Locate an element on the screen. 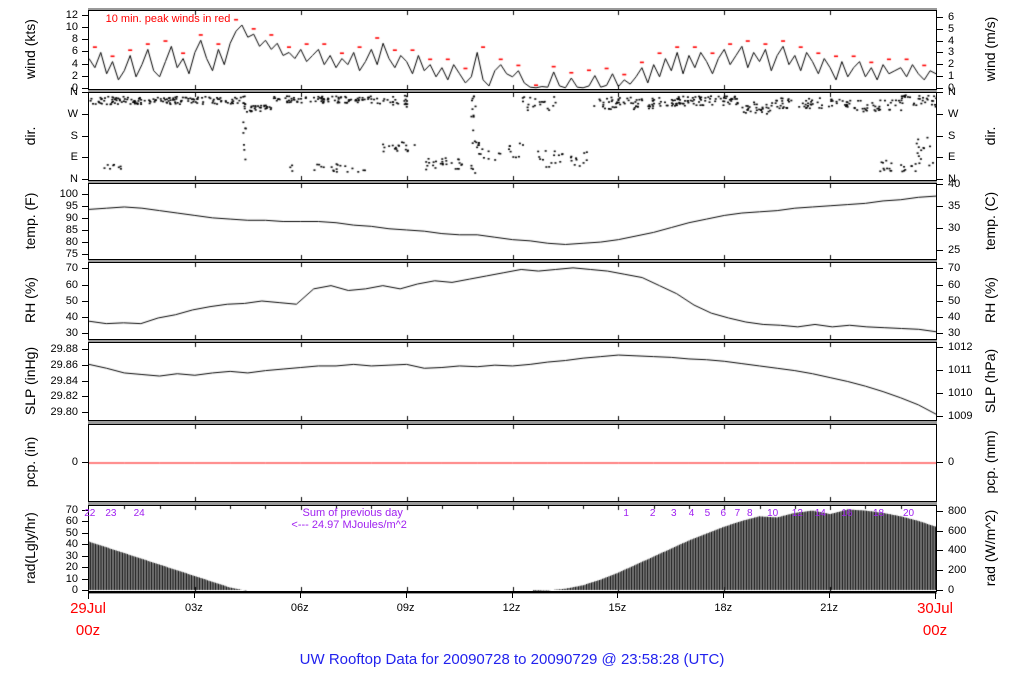  wind-yticklabel-left: 2 is located at coordinates (74, 75).